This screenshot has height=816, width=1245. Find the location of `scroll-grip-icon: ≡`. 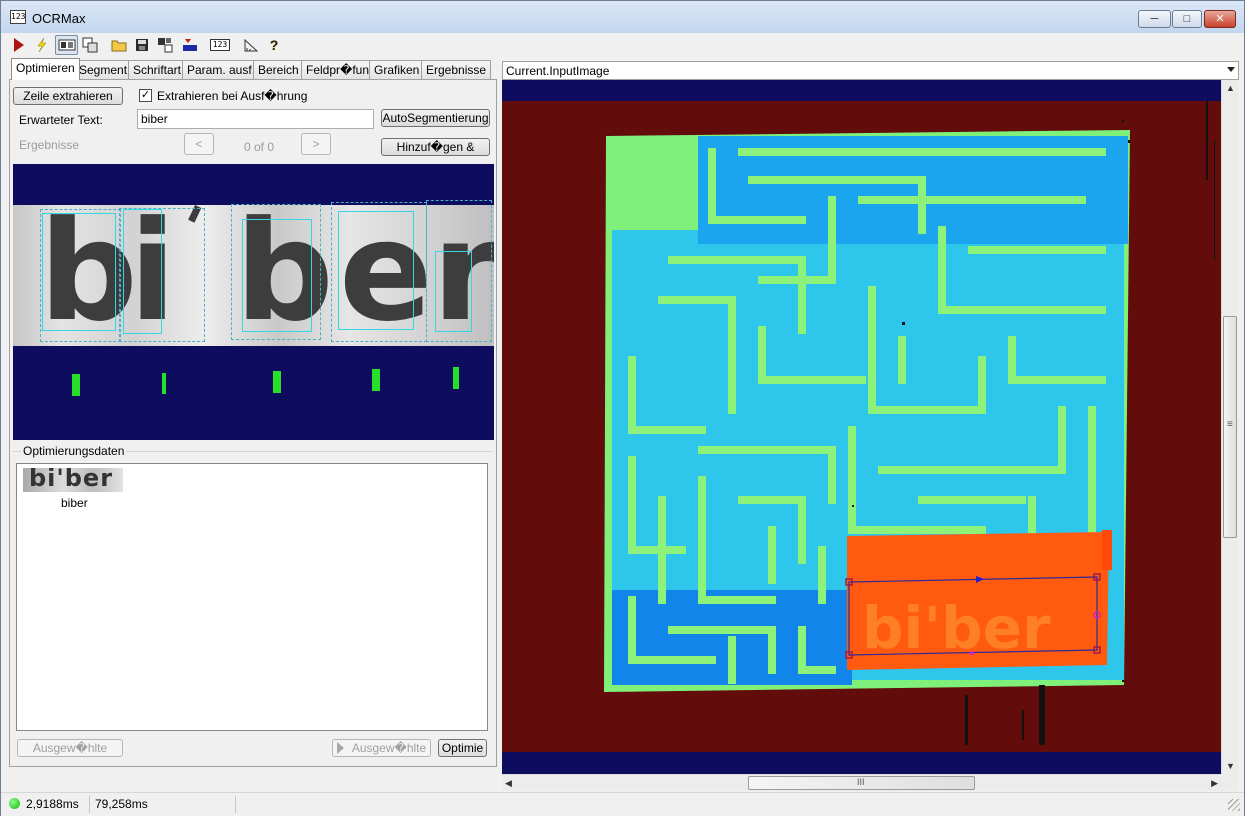

scroll-grip-icon: ≡ is located at coordinates (1230, 424).